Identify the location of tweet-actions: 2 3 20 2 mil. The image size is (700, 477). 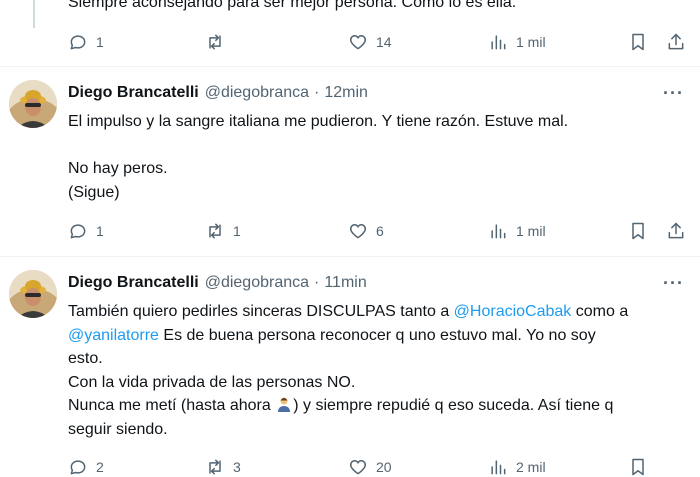
(378, 467).